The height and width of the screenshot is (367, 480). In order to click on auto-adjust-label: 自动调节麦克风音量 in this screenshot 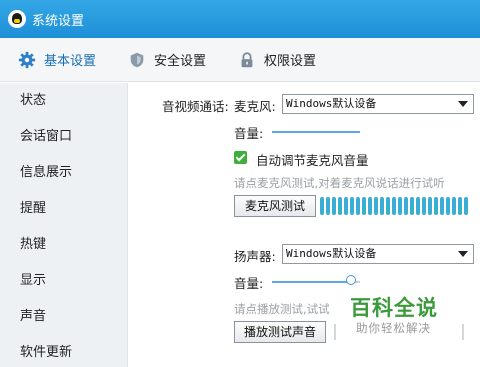, I will do `click(312, 160)`.